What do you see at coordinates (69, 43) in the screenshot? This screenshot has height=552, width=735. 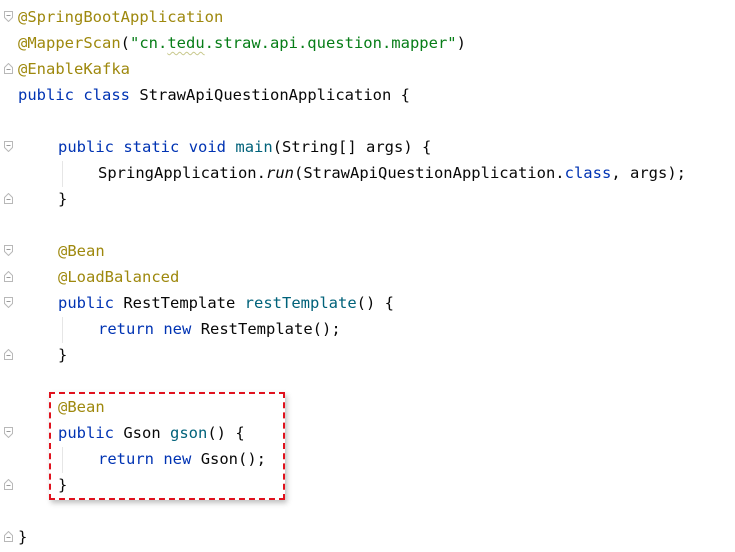 I see `annotation-mapper-scan: @MapperScan` at bounding box center [69, 43].